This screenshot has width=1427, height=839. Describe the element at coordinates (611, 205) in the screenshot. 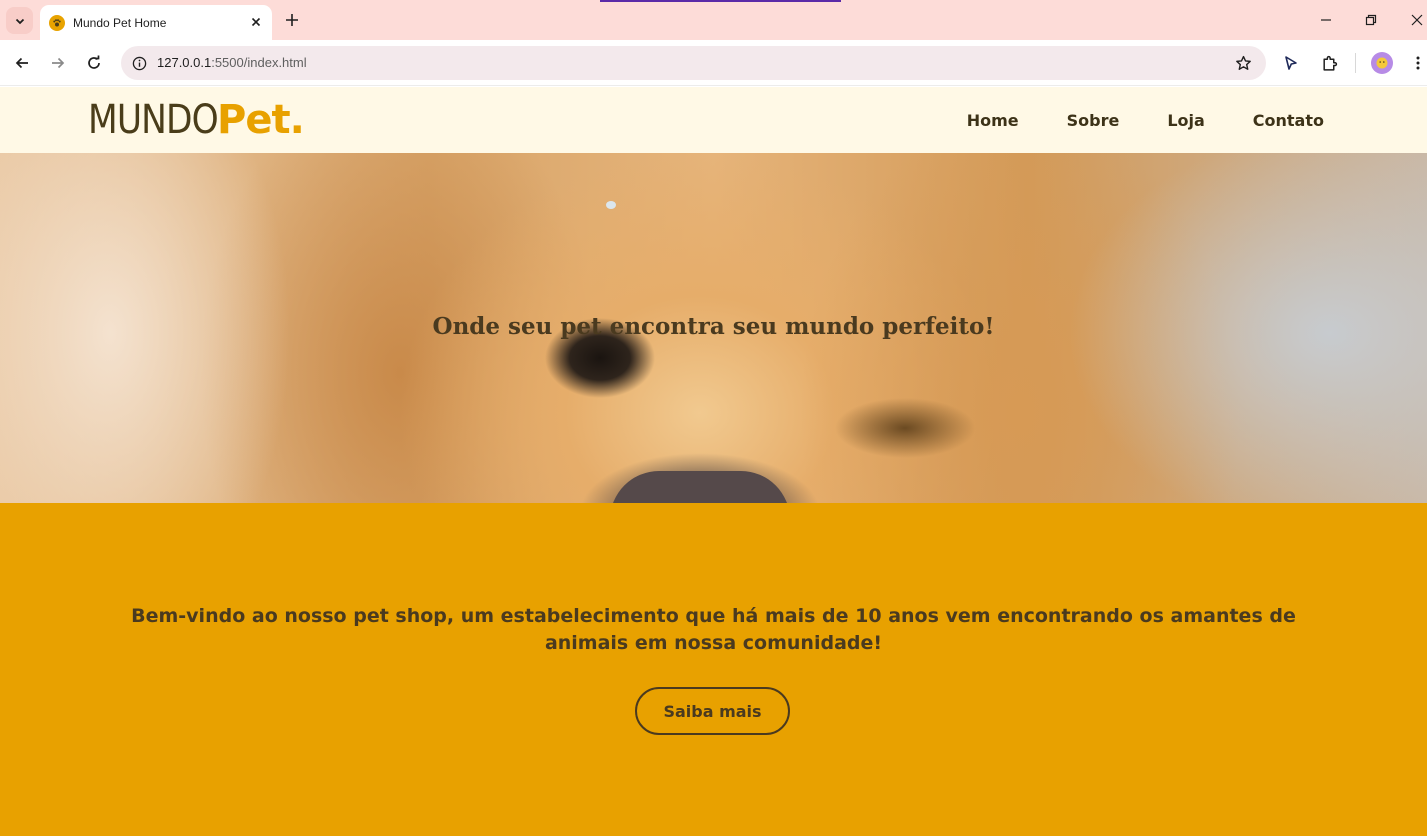

I see `hero-dog-eye-highlight` at that location.